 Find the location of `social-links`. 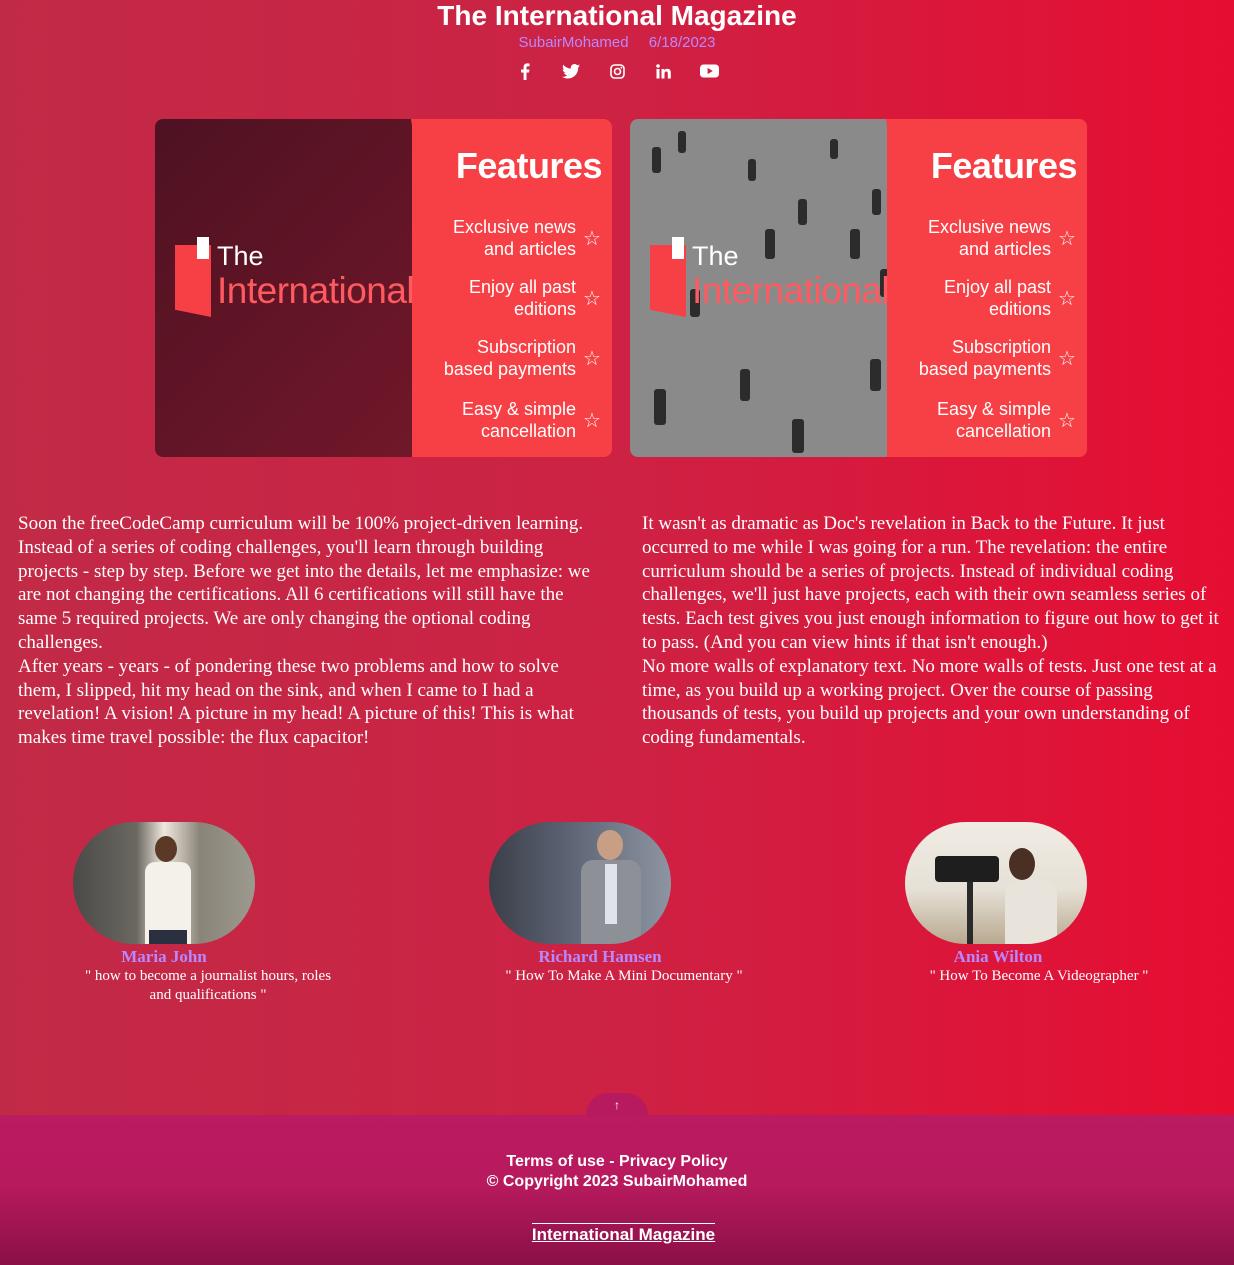

social-links is located at coordinates (617, 71).